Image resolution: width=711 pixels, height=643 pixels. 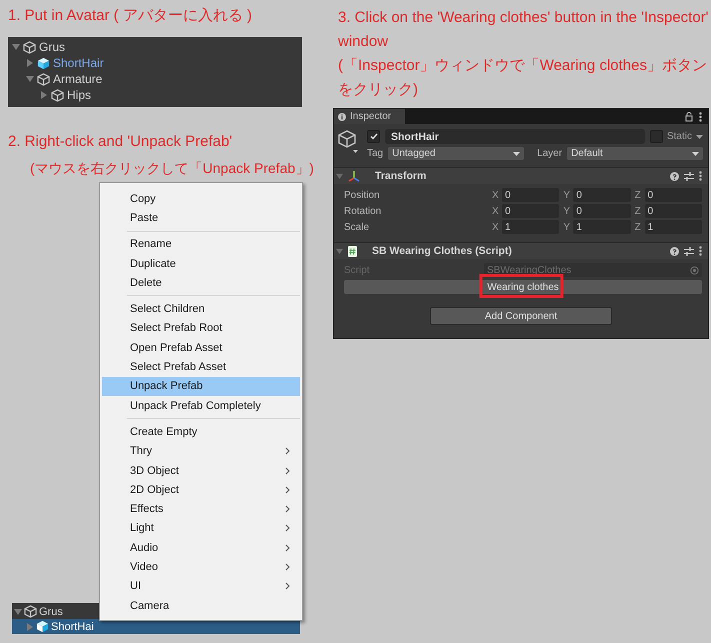 I want to click on menu-item-label: Open Prefab Asset, so click(x=176, y=348).